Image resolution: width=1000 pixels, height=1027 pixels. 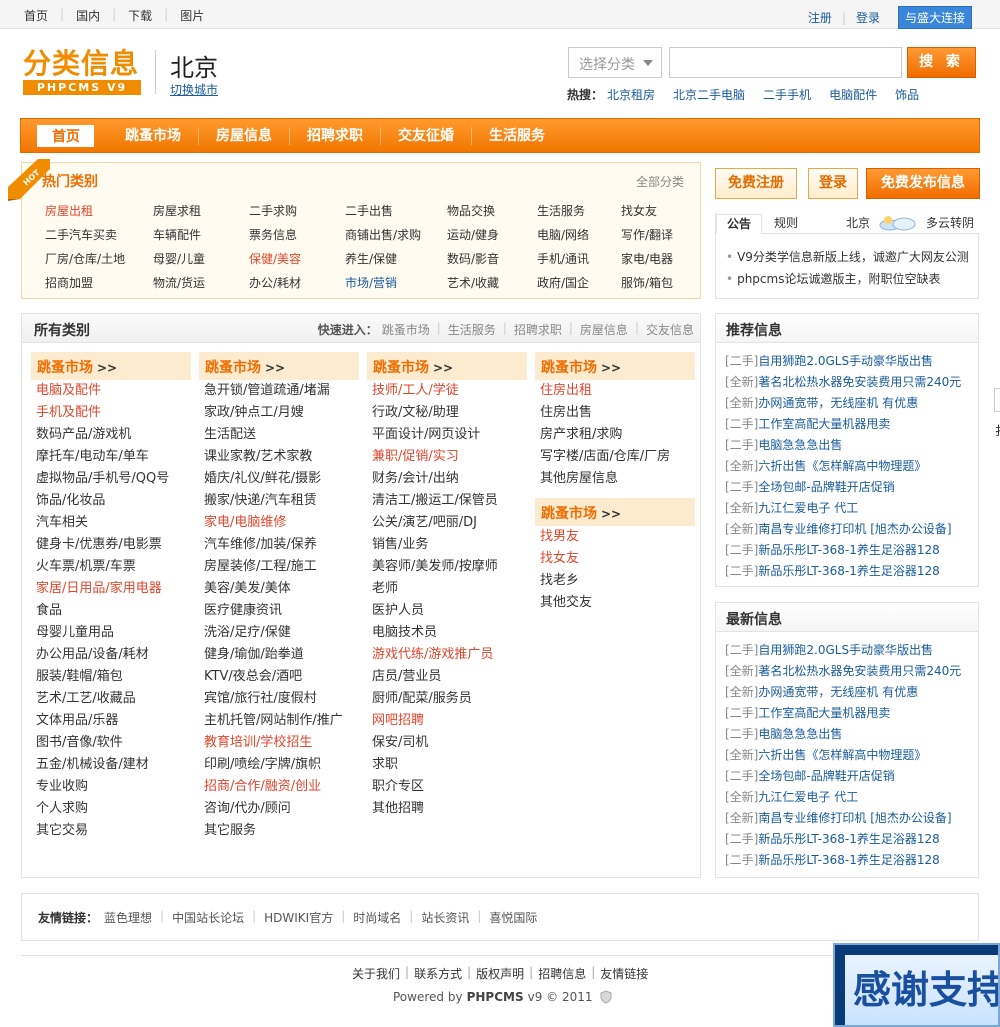 I want to click on item-link: 全场包邮-品牌鞋开店促销, so click(x=826, y=776).